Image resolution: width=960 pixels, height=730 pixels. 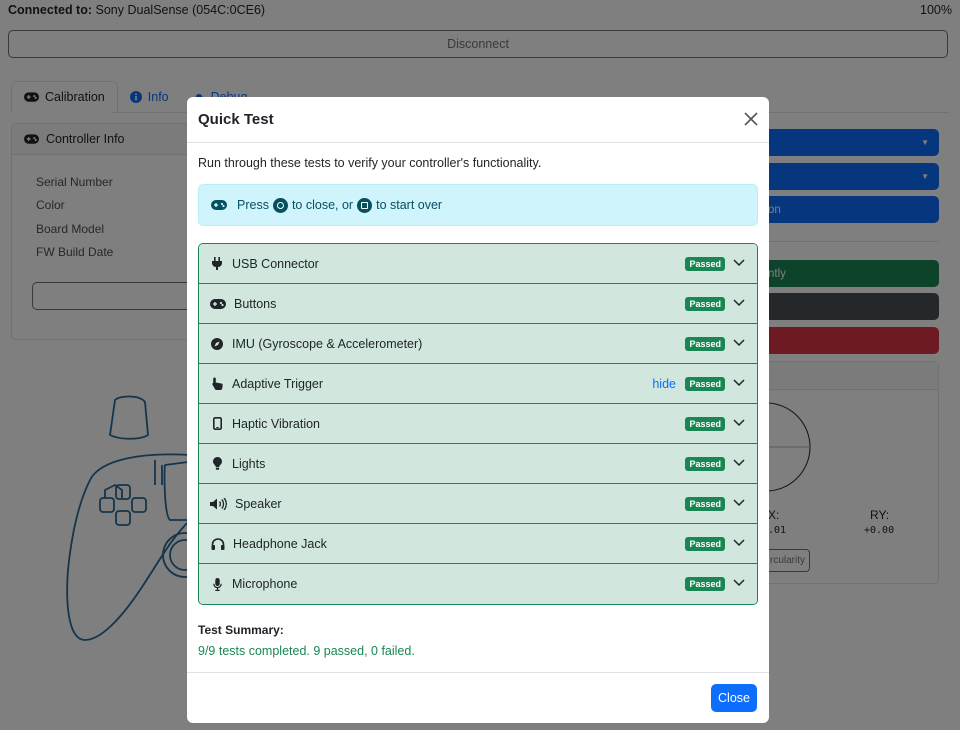 What do you see at coordinates (478, 672) in the screenshot?
I see `modal-footer-divider` at bounding box center [478, 672].